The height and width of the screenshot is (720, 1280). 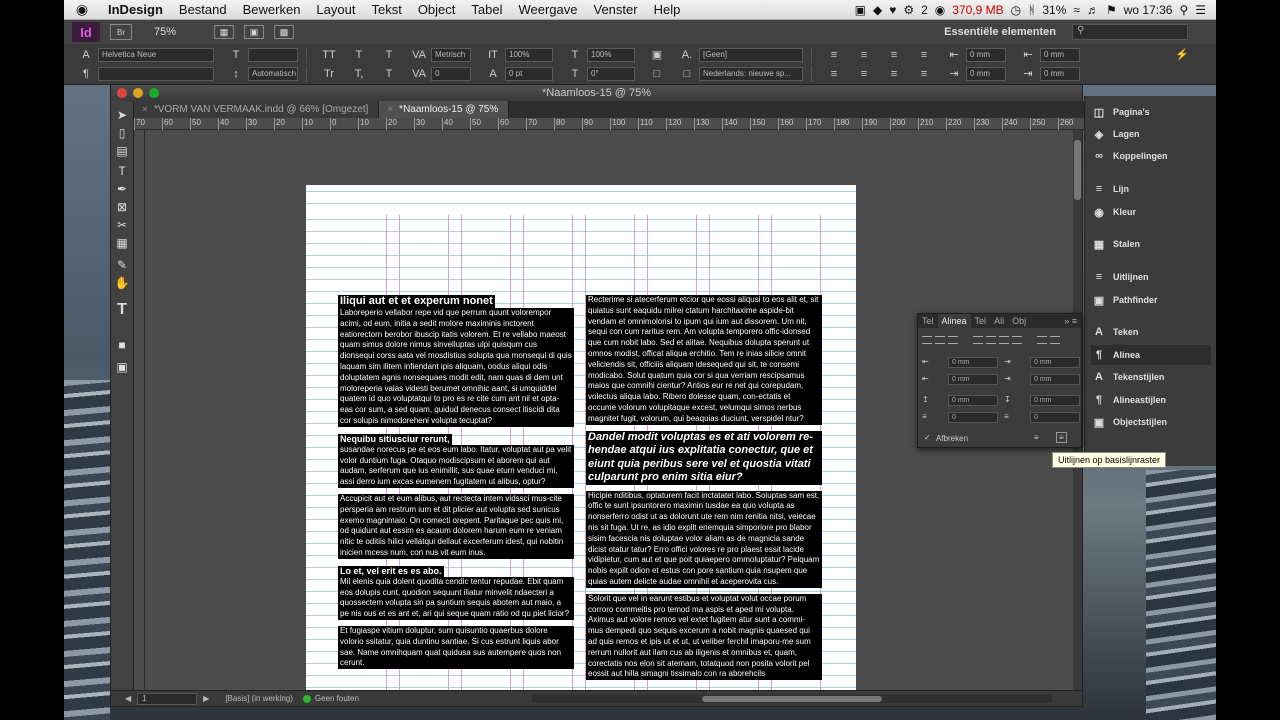 I want to click on away-spine-icon, so click(x=1055, y=340).